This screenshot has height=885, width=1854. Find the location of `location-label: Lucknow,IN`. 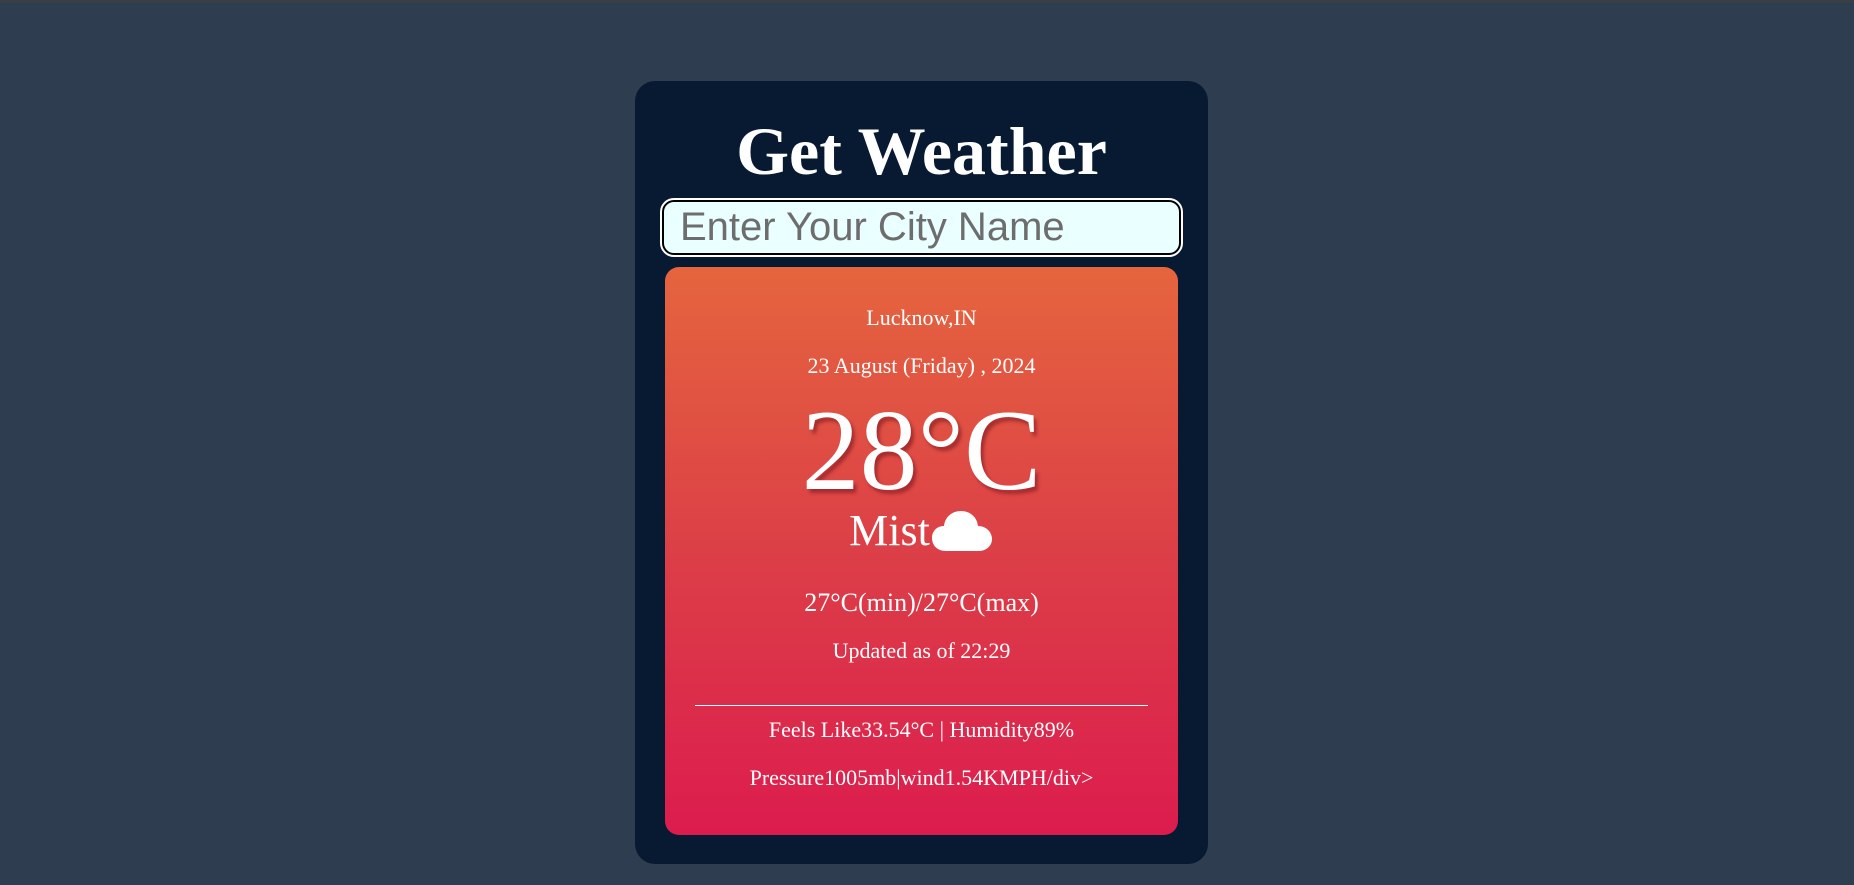

location-label: Lucknow,IN is located at coordinates (921, 317).